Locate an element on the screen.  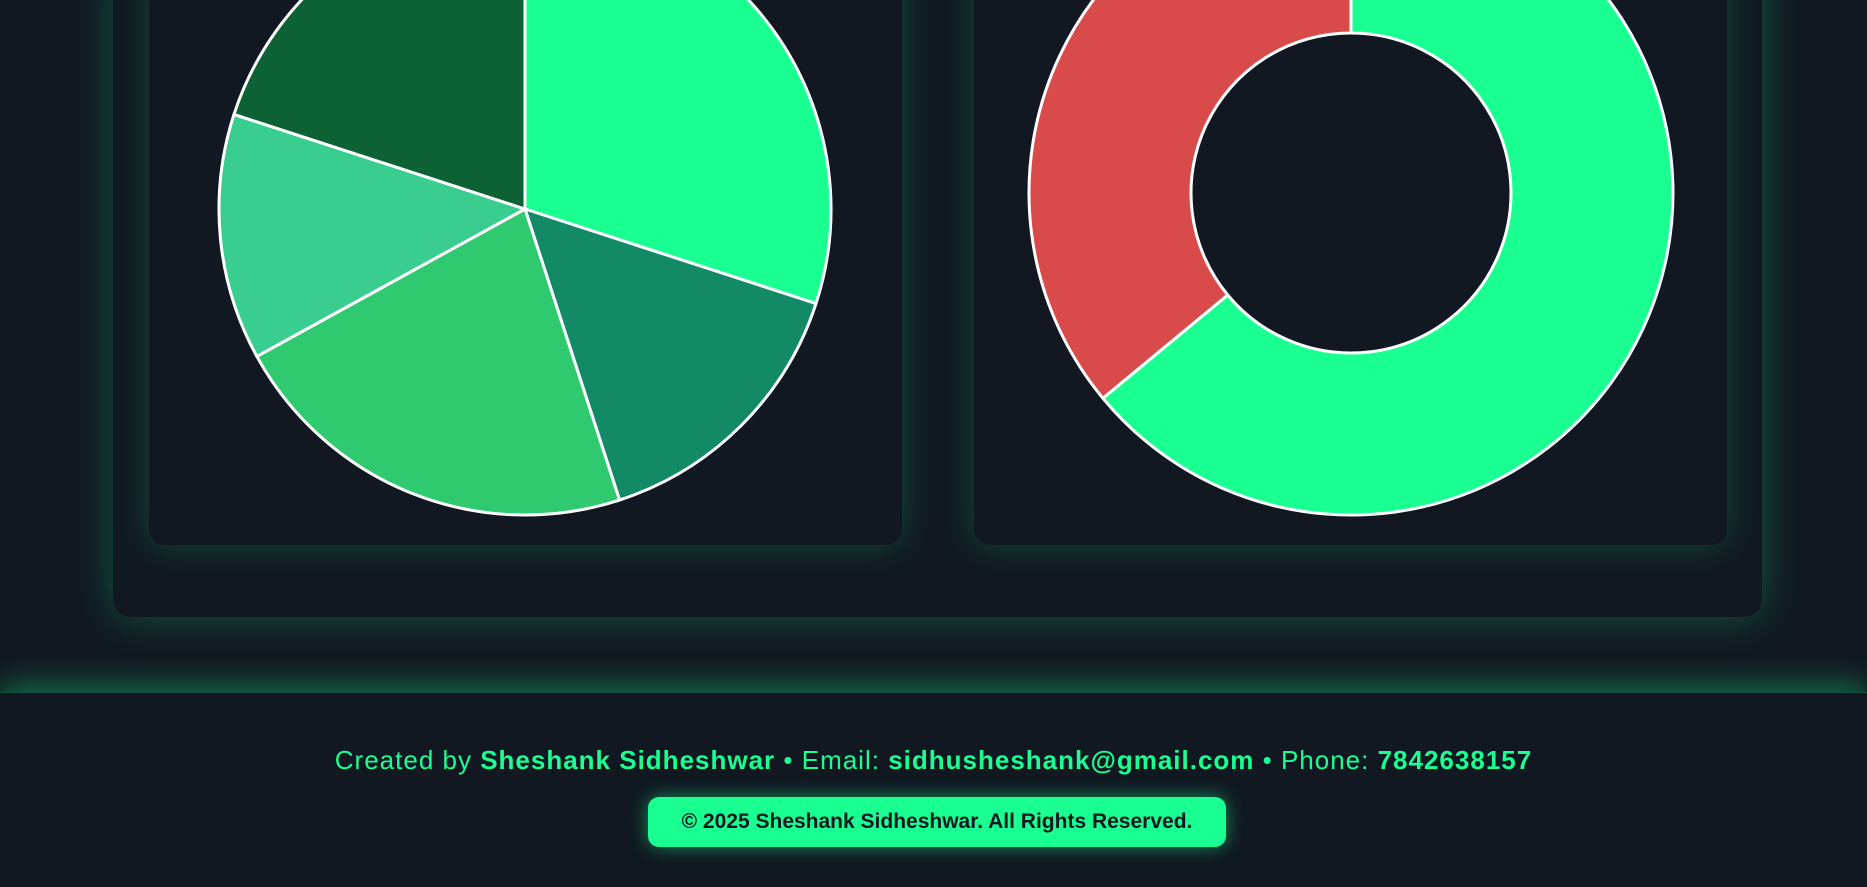
email-link: sidhusheshank@gmail.com is located at coordinates (1071, 760).